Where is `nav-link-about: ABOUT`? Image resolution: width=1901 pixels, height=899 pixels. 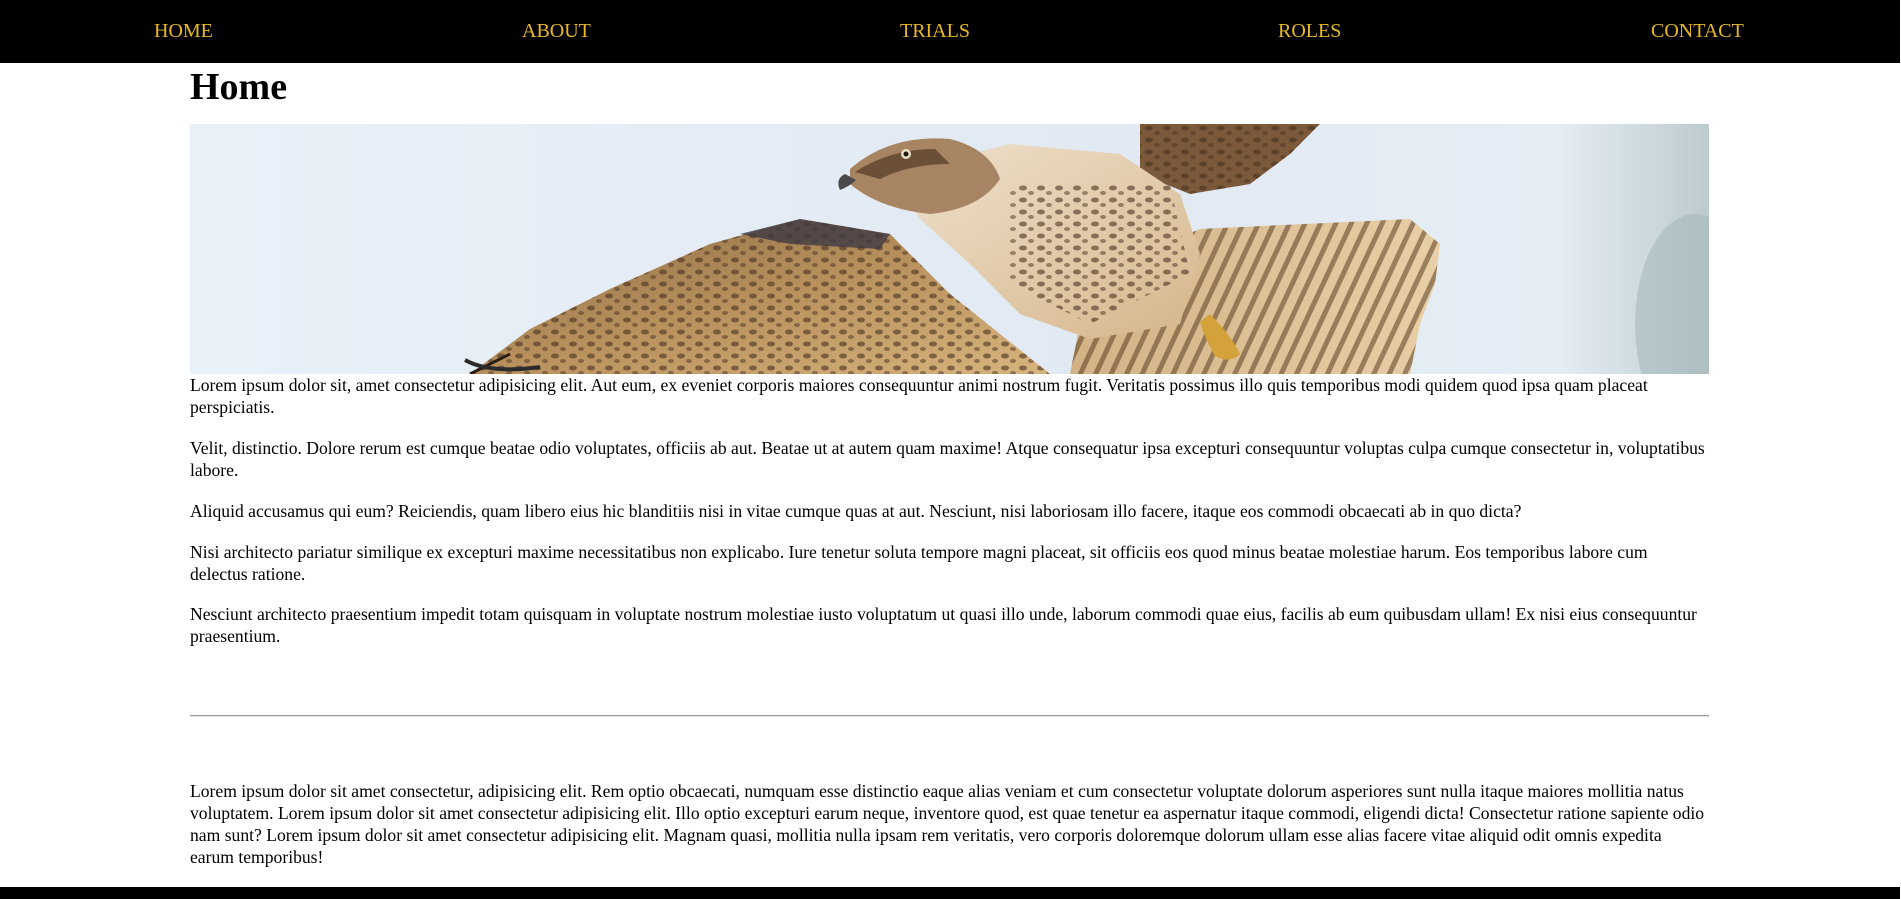 nav-link-about: ABOUT is located at coordinates (556, 31).